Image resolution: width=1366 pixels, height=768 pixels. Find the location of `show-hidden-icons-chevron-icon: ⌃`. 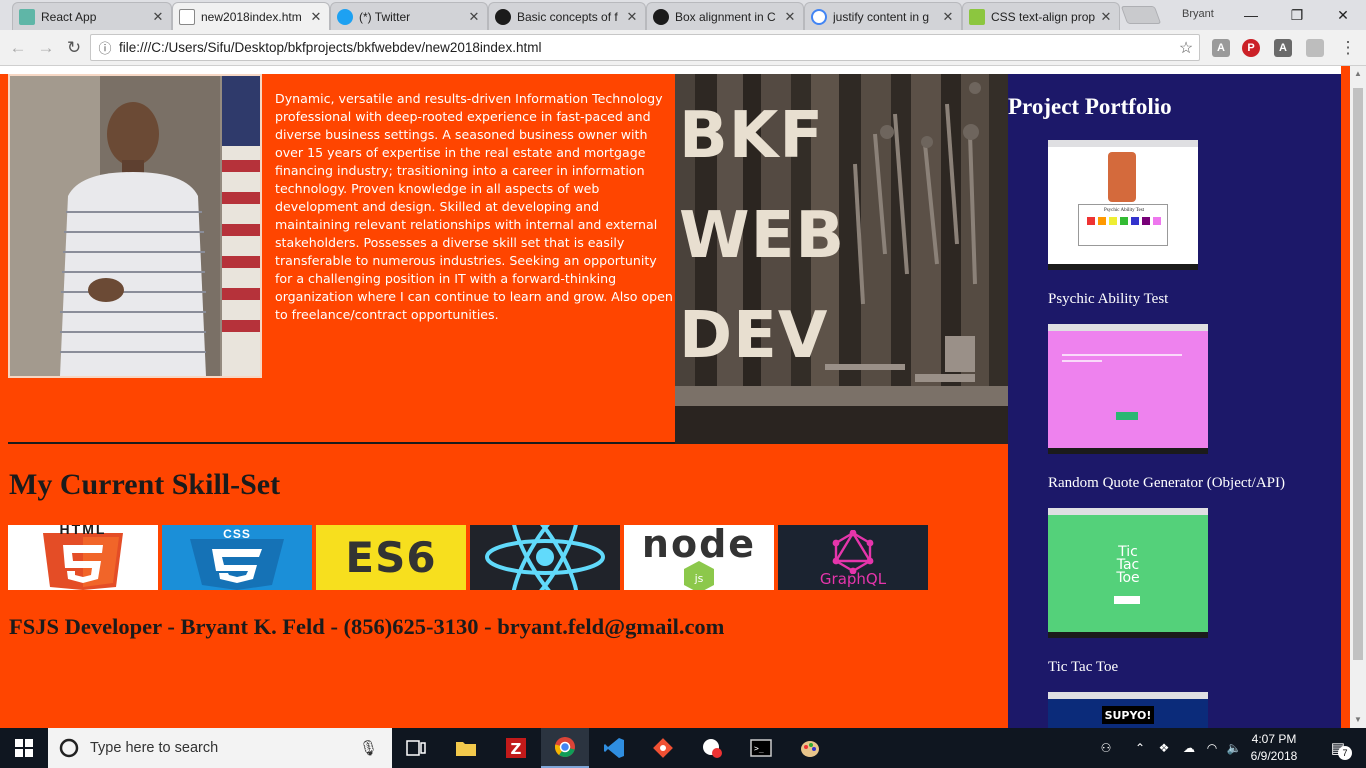

show-hidden-icons-chevron-icon: ⌃ is located at coordinates (1140, 748).